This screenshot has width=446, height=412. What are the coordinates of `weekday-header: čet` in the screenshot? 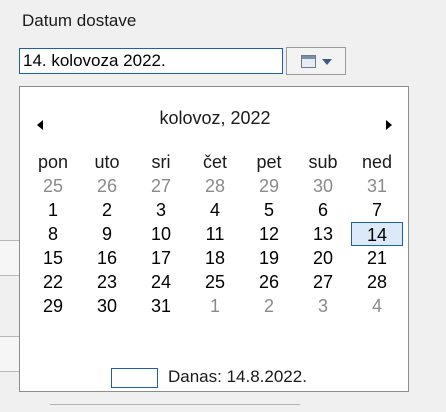 It's located at (214, 162).